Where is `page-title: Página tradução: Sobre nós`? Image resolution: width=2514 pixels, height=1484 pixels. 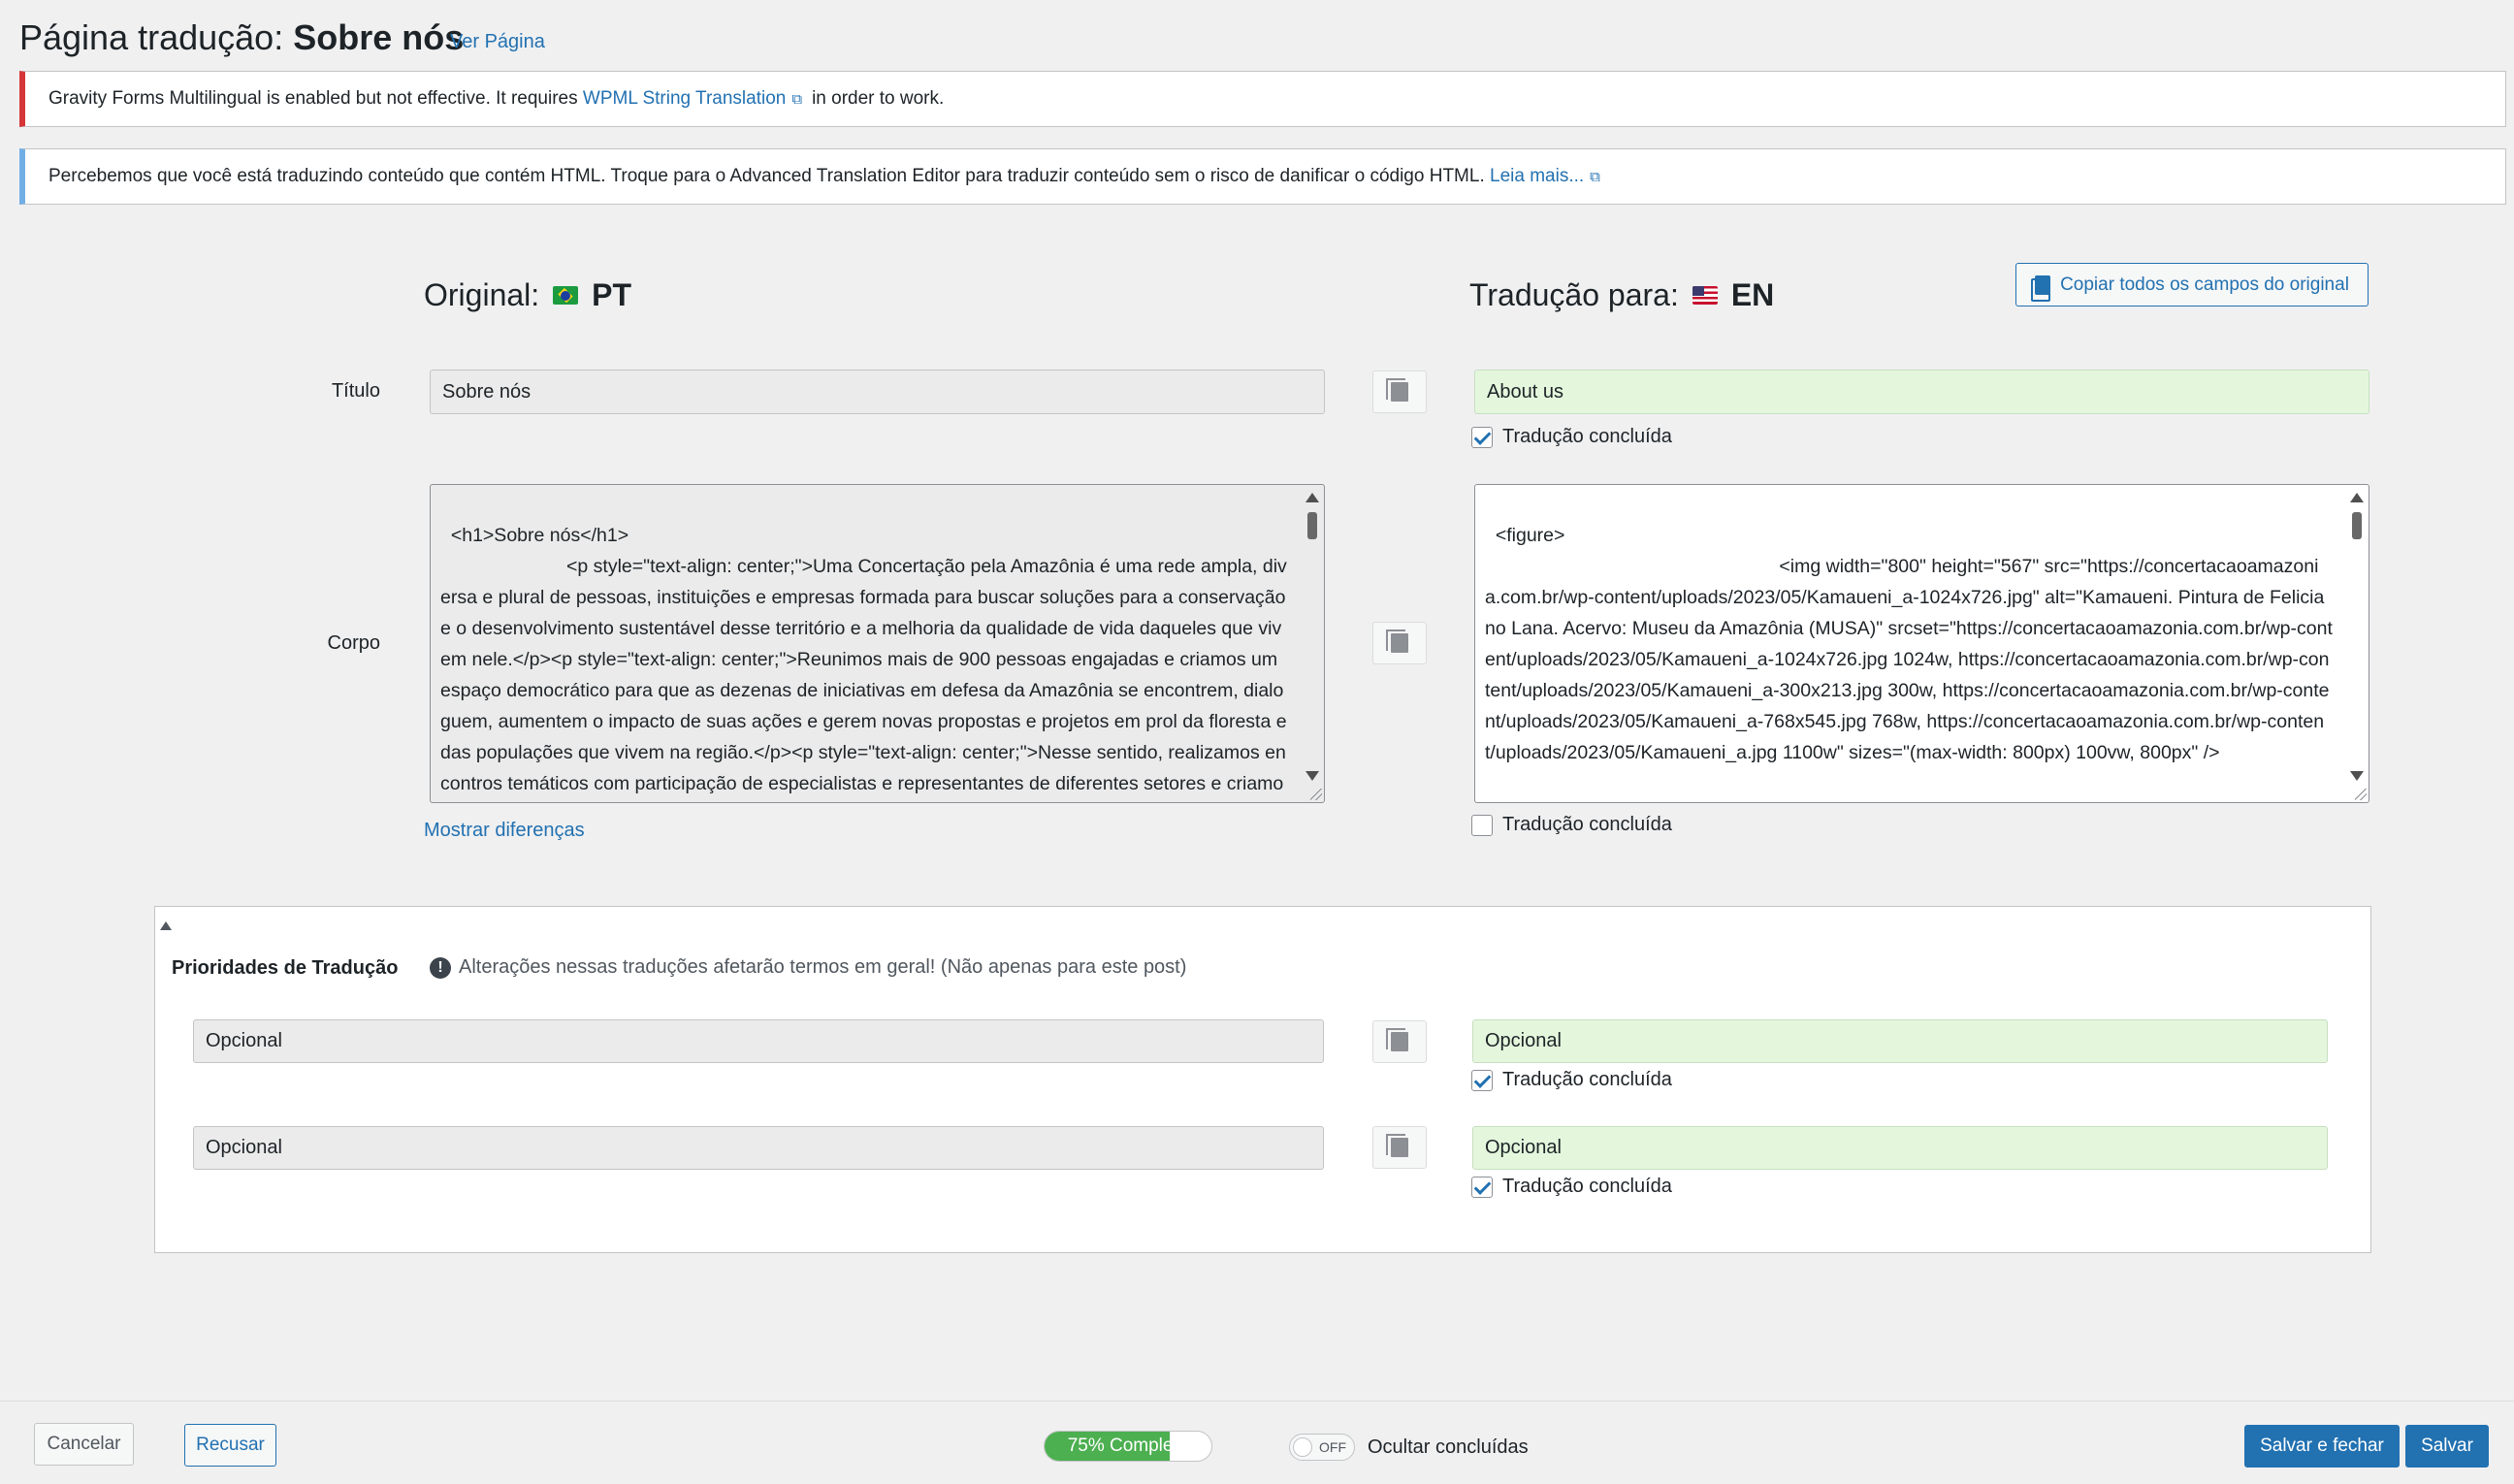 page-title: Página tradução: Sobre nós is located at coordinates (242, 38).